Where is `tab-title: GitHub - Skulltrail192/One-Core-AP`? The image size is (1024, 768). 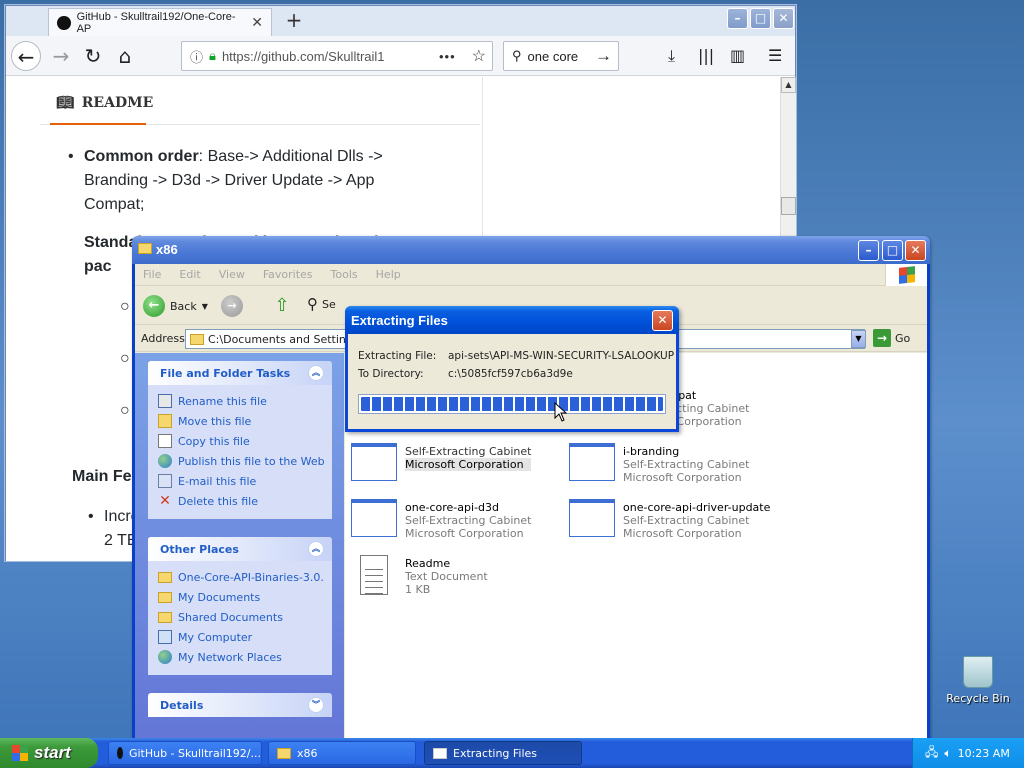
tab-title: GitHub - Skulltrail192/One-Core-AP is located at coordinates (156, 22).